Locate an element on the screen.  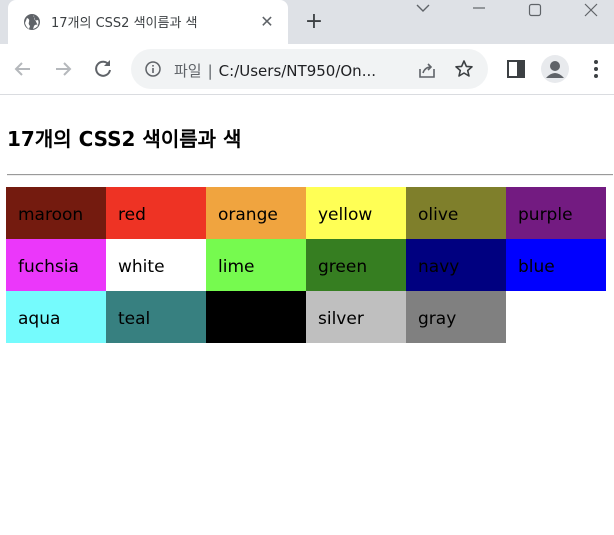
color-swatch: silver is located at coordinates (356, 317).